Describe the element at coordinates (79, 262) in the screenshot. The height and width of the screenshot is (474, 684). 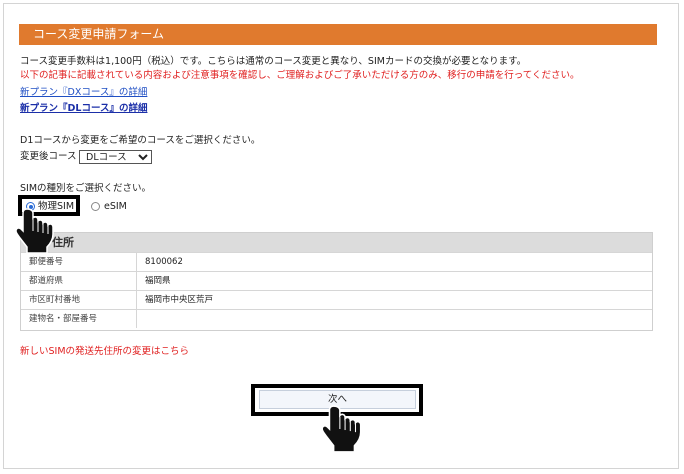
I see `address-key: 郵便番号` at that location.